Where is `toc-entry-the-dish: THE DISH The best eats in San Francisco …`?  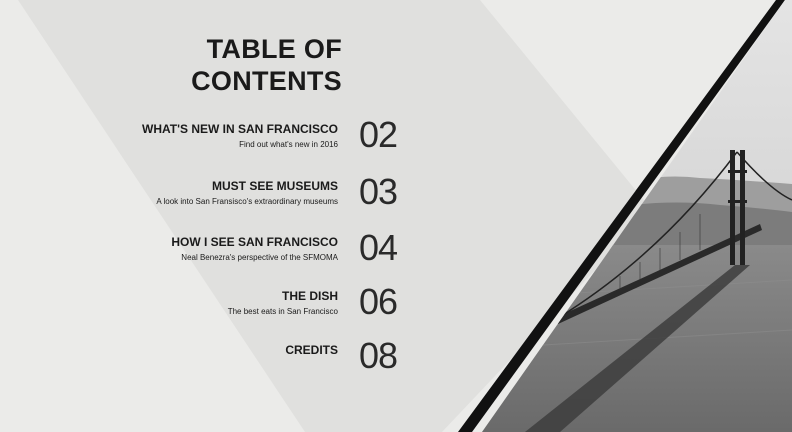
toc-entry-the-dish: THE DISH The best eats in San Francisco … is located at coordinates (255, 306).